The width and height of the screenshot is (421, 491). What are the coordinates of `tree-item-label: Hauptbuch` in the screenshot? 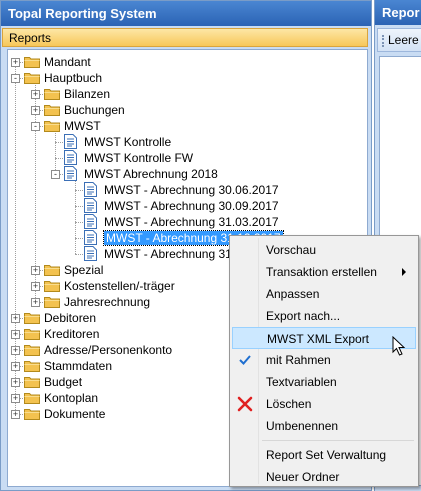 It's located at (73, 78).